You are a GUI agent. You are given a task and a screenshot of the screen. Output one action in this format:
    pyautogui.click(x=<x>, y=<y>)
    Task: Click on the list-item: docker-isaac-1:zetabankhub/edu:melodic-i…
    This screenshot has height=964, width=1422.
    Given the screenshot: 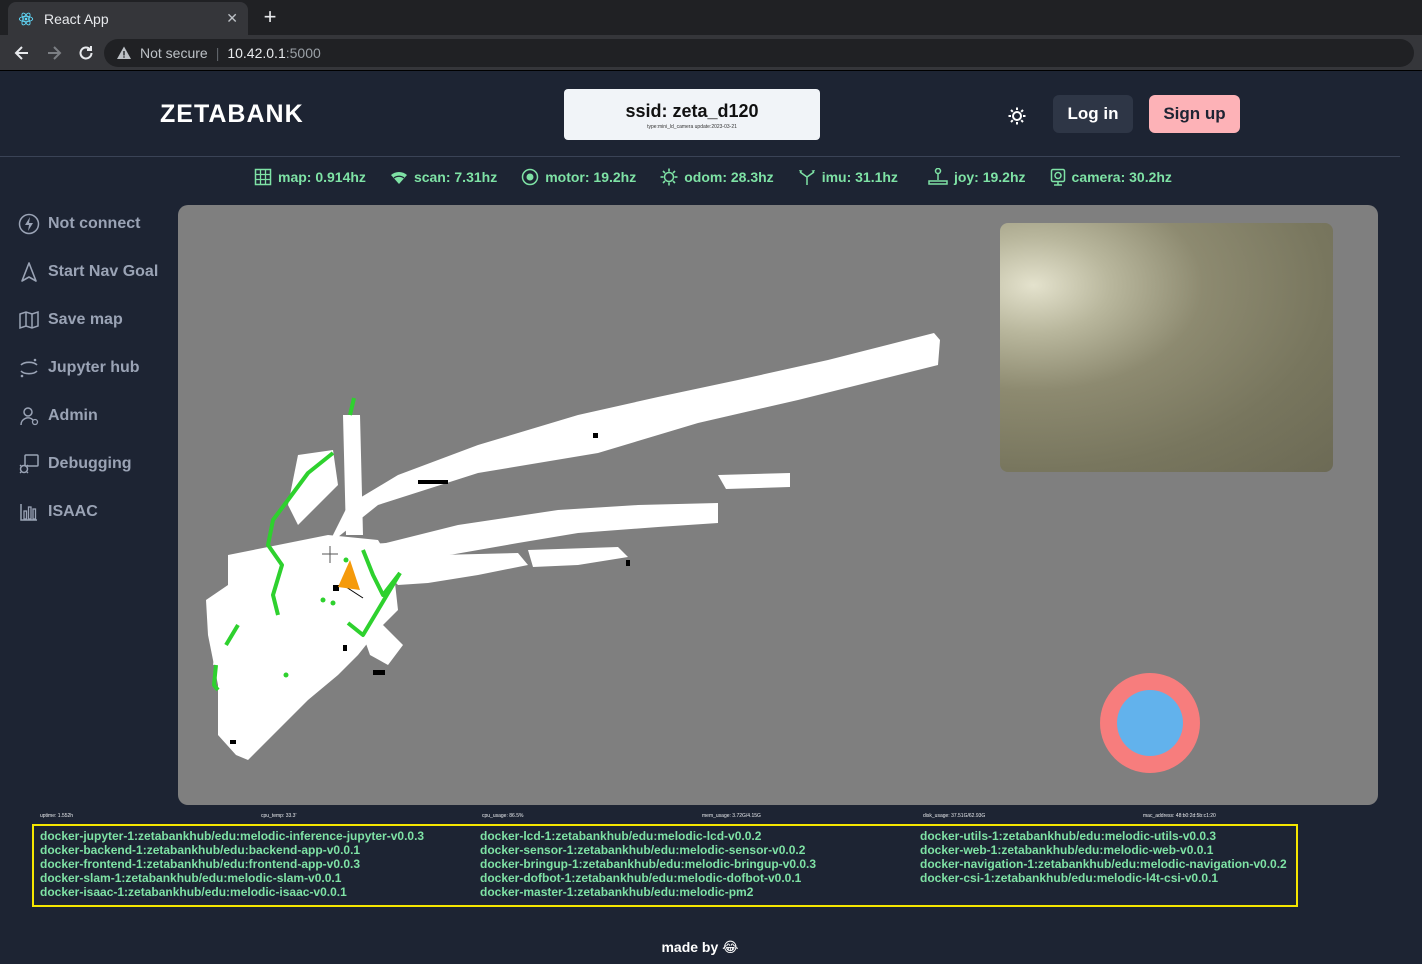 What is the action you would take?
    pyautogui.click(x=193, y=892)
    